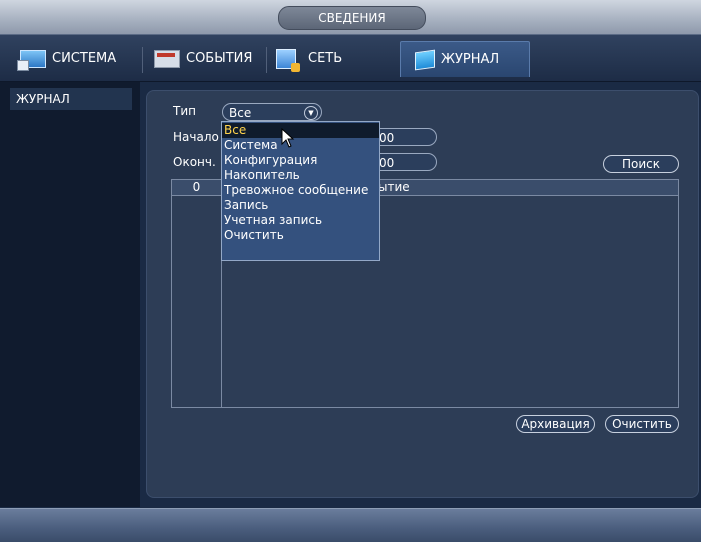 The width and height of the screenshot is (701, 542). Describe the element at coordinates (555, 424) in the screenshot. I see `archive-button: Архивация` at that location.